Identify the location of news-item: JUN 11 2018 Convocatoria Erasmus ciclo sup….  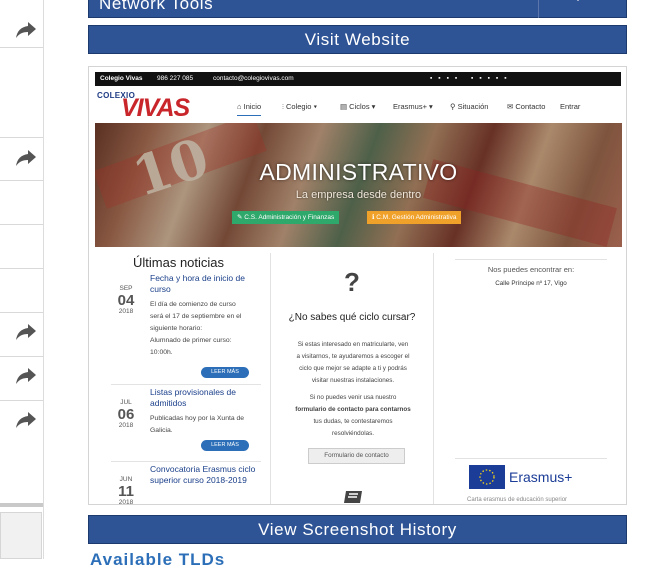
(179, 484).